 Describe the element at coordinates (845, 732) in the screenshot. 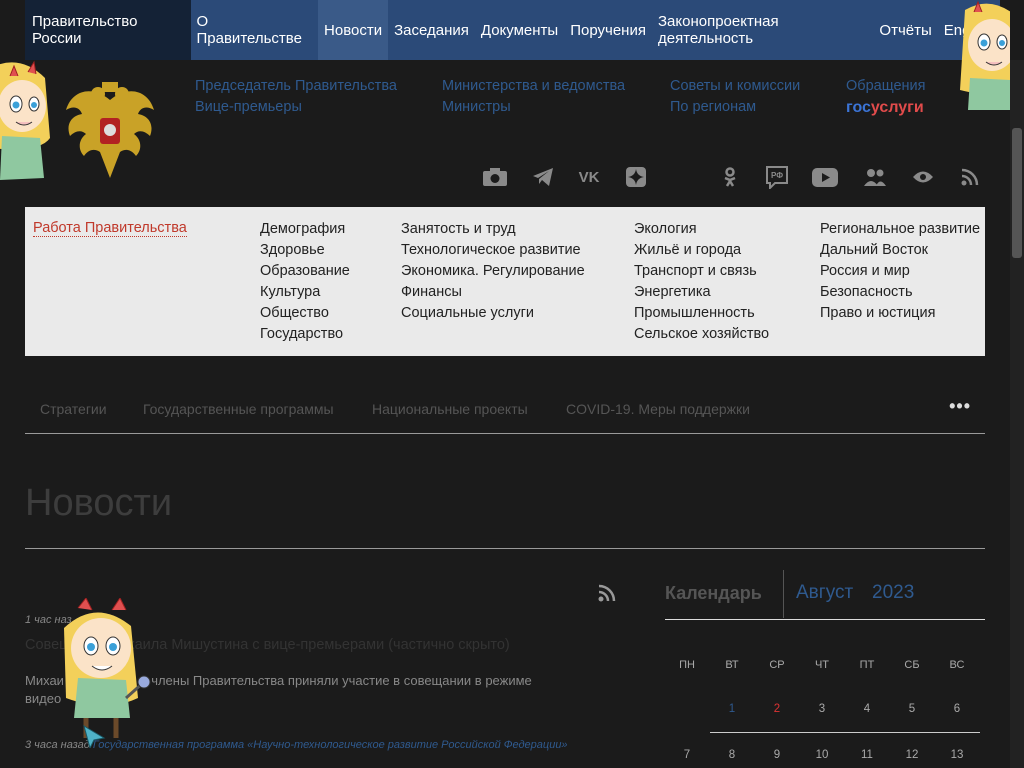

I see `calendar-week-divider` at that location.